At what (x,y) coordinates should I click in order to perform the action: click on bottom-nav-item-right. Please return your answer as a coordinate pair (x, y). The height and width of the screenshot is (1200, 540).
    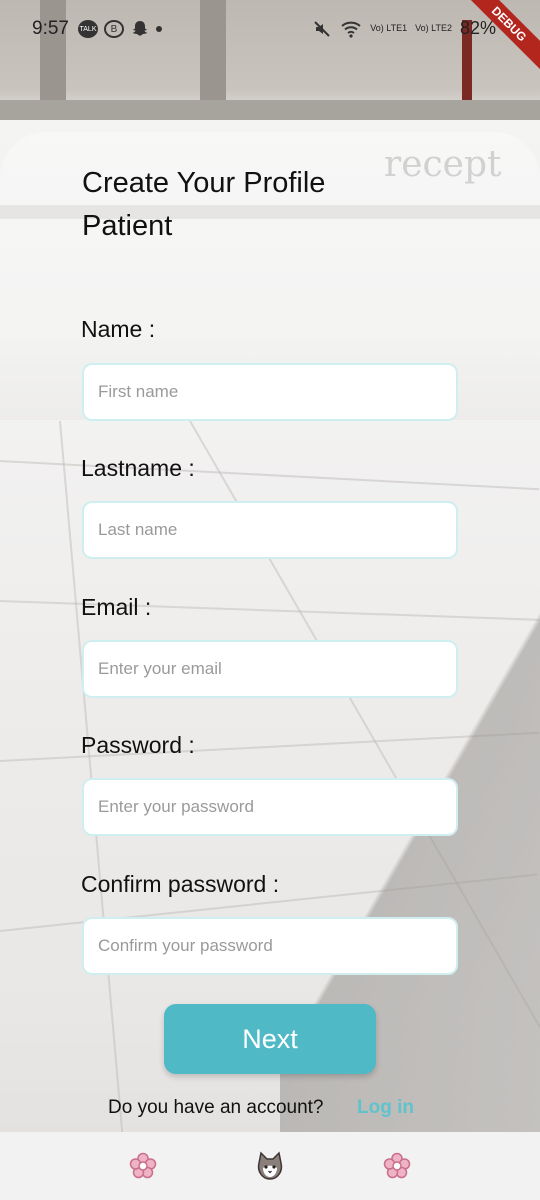
    Looking at the image, I should click on (397, 1166).